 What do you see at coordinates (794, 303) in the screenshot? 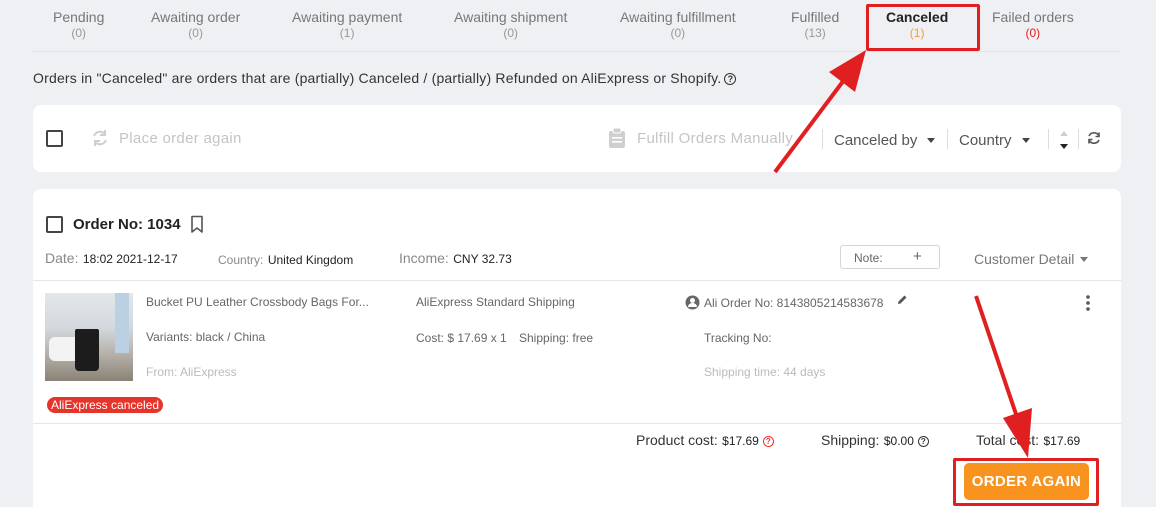
I see `ali-order-number: Ali Order No: 8143805214583678` at bounding box center [794, 303].